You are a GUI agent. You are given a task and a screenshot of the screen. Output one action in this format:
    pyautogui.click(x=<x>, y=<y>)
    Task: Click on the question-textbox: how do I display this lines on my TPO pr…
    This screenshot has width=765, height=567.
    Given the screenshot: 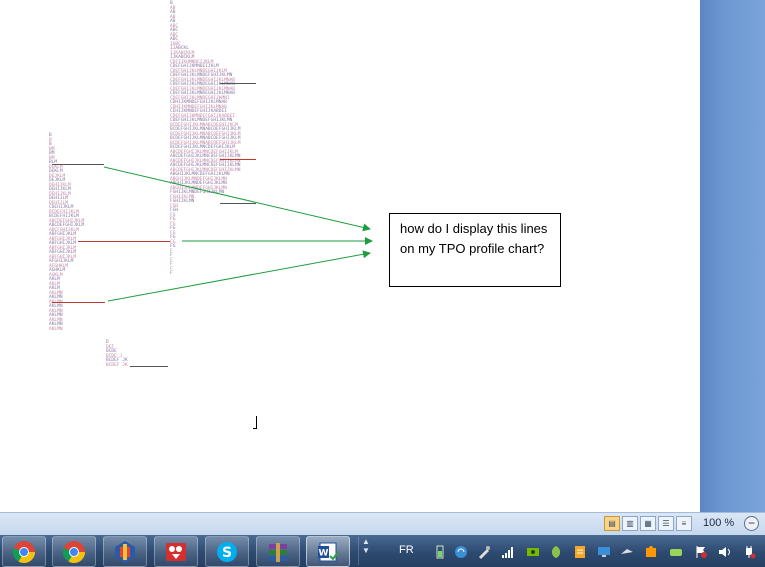 What is the action you would take?
    pyautogui.click(x=475, y=250)
    